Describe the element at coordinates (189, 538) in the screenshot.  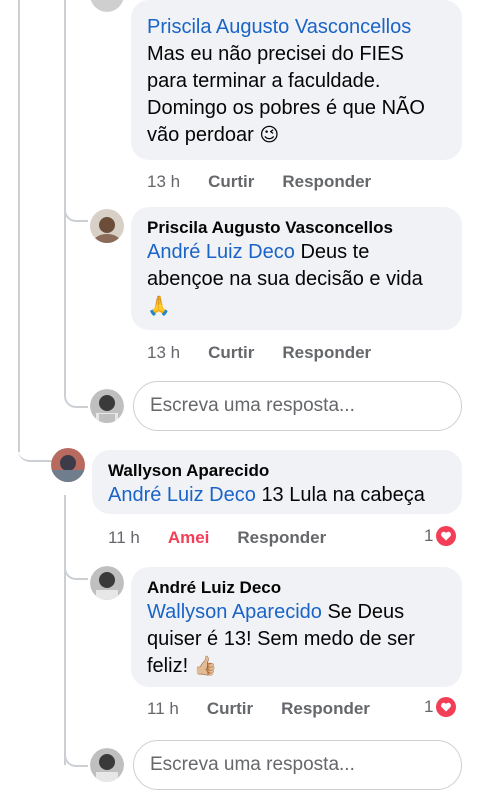
I see `love-button: Amei` at that location.